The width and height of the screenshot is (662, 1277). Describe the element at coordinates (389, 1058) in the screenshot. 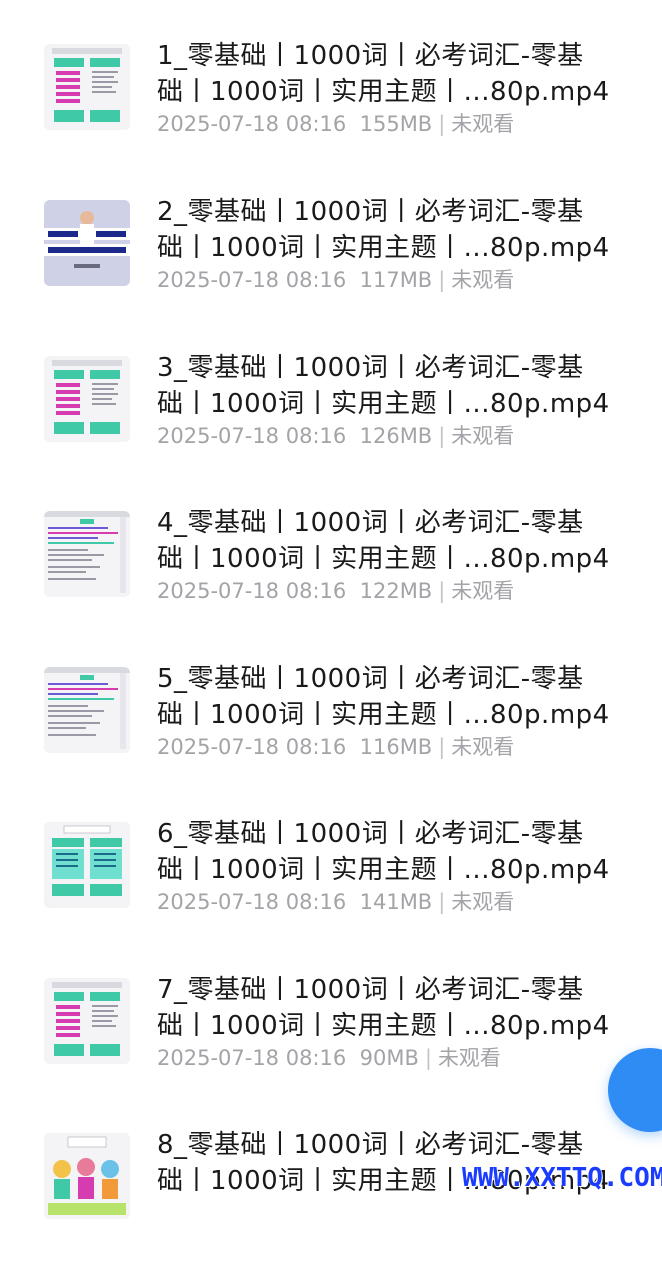

I see `video-size: 90MB` at that location.